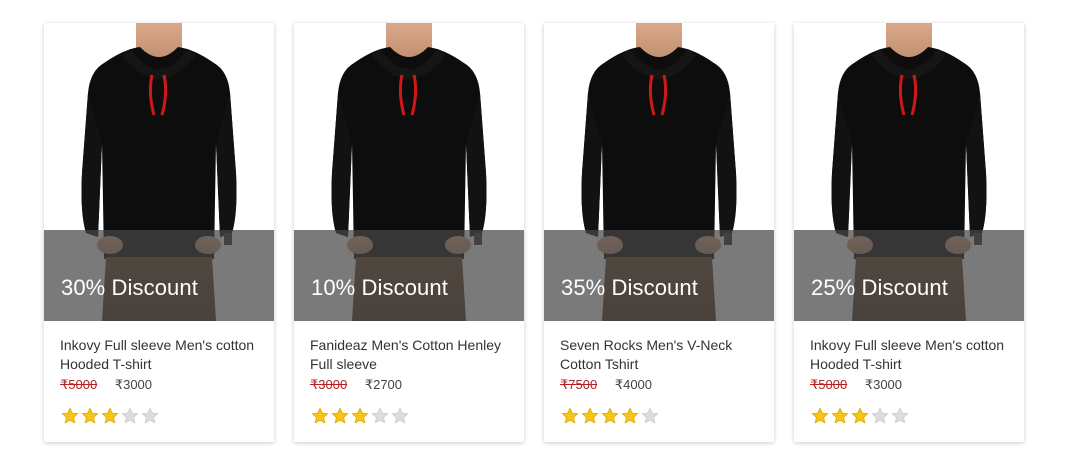  What do you see at coordinates (662, 355) in the screenshot?
I see `product-name: Seven Rocks Men's V-Neck Cotton Tshirt` at bounding box center [662, 355].